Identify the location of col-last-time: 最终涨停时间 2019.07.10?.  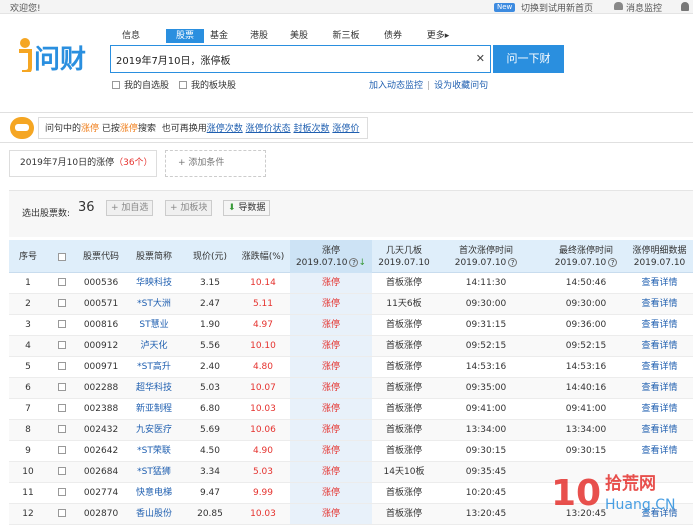
(586, 256).